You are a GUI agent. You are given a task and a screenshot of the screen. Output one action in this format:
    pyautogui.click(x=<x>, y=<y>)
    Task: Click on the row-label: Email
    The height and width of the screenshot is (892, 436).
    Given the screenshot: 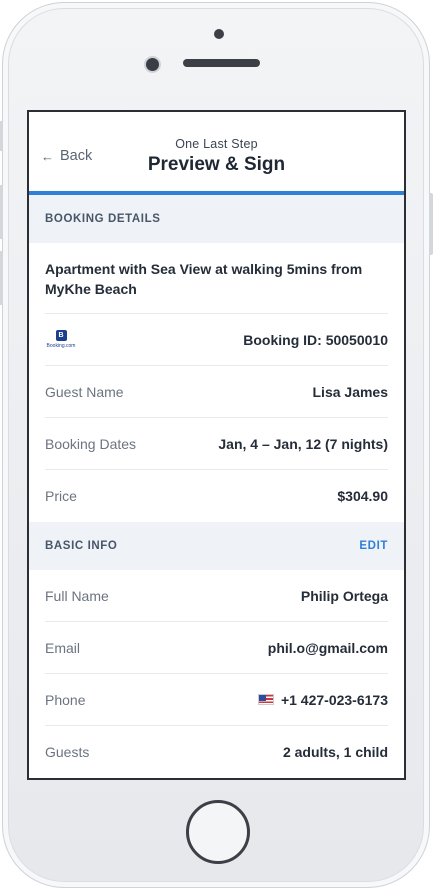 What is the action you would take?
    pyautogui.click(x=63, y=647)
    